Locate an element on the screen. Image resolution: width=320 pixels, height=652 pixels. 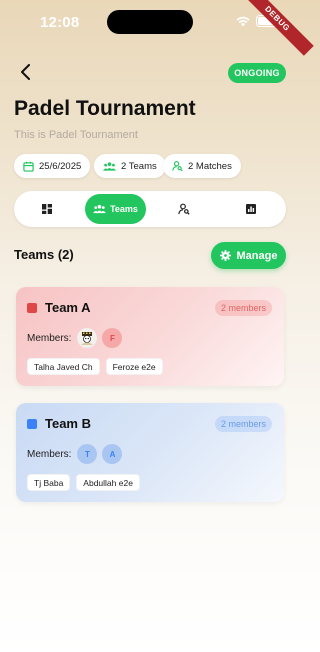
date-chip-label: 25/6/2025 is located at coordinates (60, 166).